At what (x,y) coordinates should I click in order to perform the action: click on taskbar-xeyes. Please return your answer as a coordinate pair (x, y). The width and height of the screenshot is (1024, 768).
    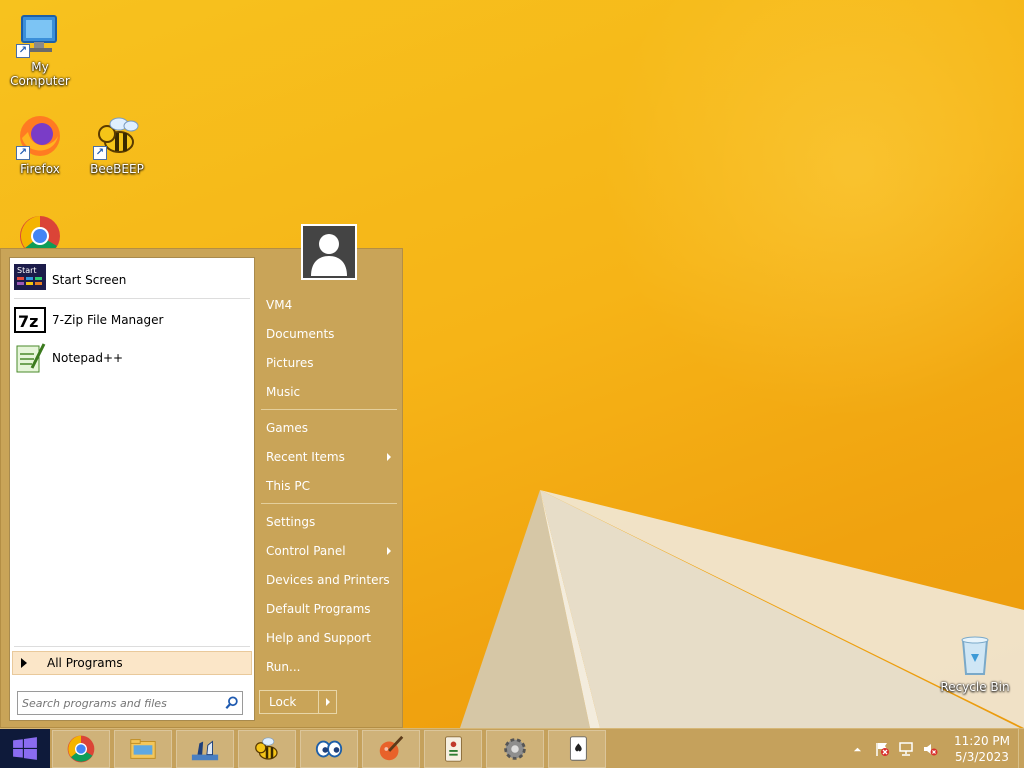
    Looking at the image, I should click on (329, 749).